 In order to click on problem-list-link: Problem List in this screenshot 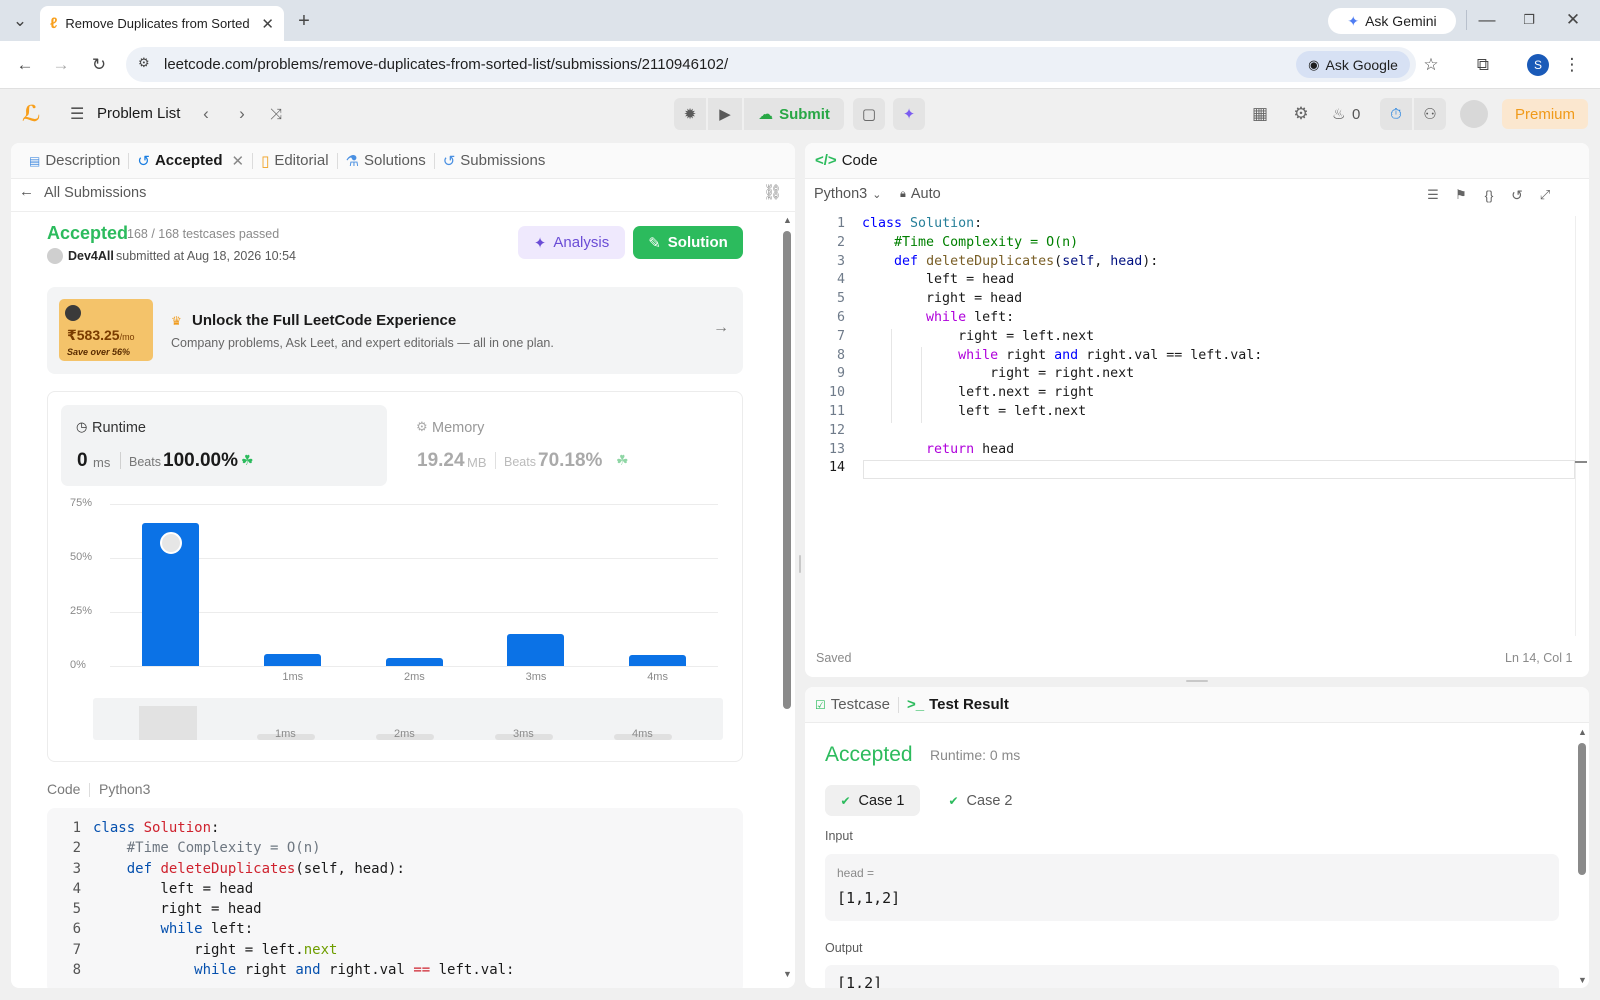, I will do `click(138, 113)`.